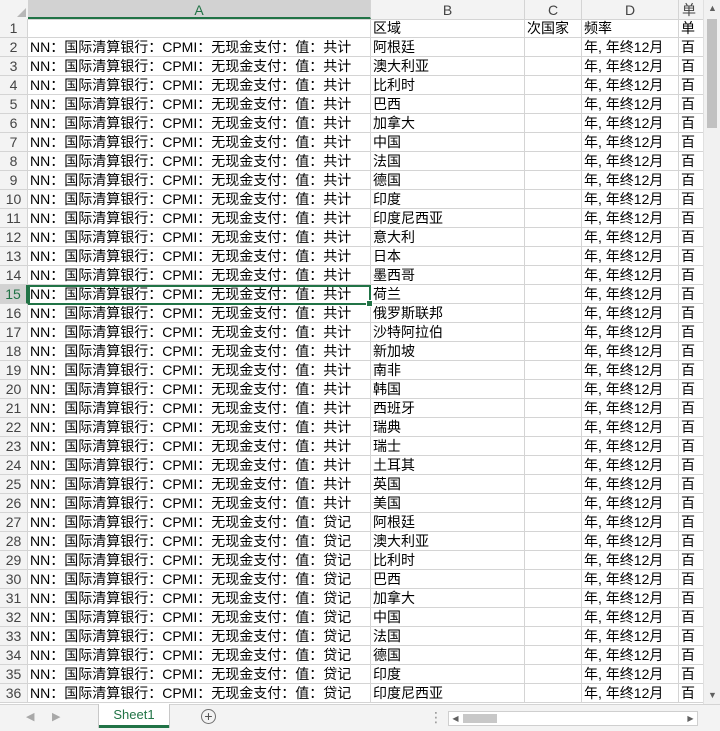 The image size is (720, 731). Describe the element at coordinates (14, 313) in the screenshot. I see `row-number: 16` at that location.